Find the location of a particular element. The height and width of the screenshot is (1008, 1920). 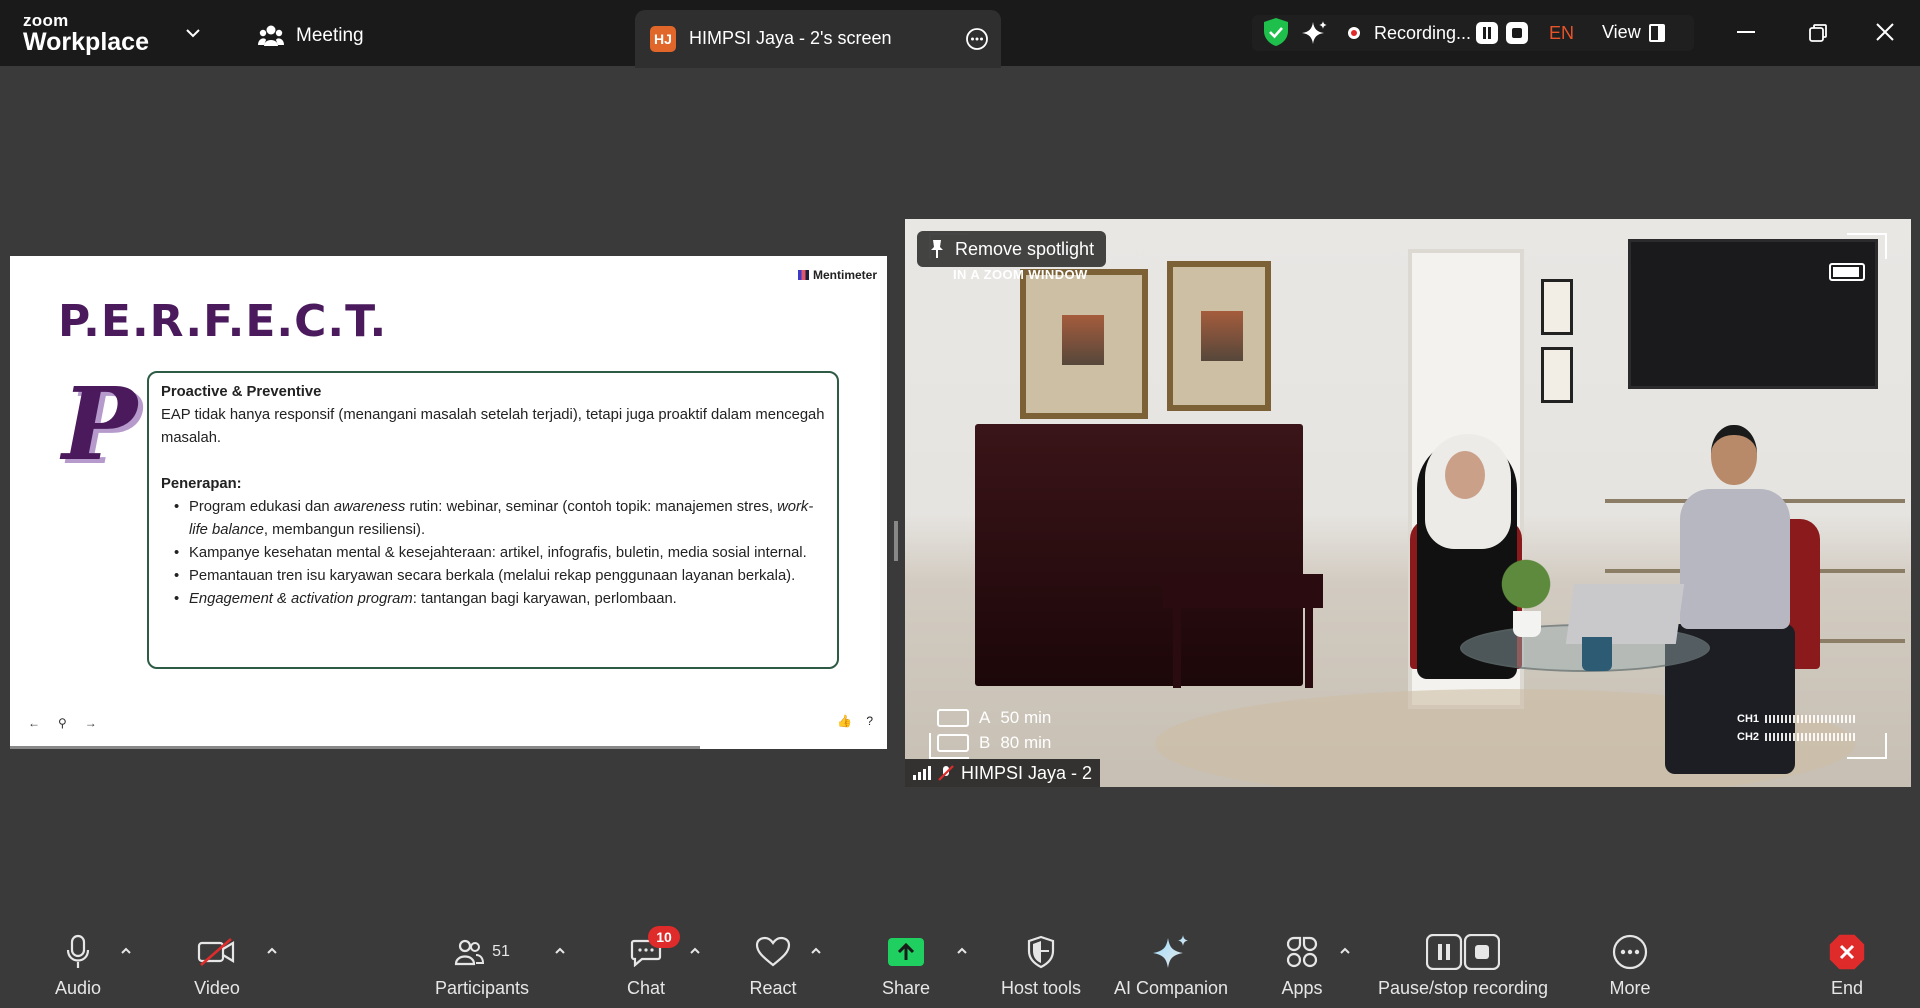

plant is located at coordinates (1526, 584).